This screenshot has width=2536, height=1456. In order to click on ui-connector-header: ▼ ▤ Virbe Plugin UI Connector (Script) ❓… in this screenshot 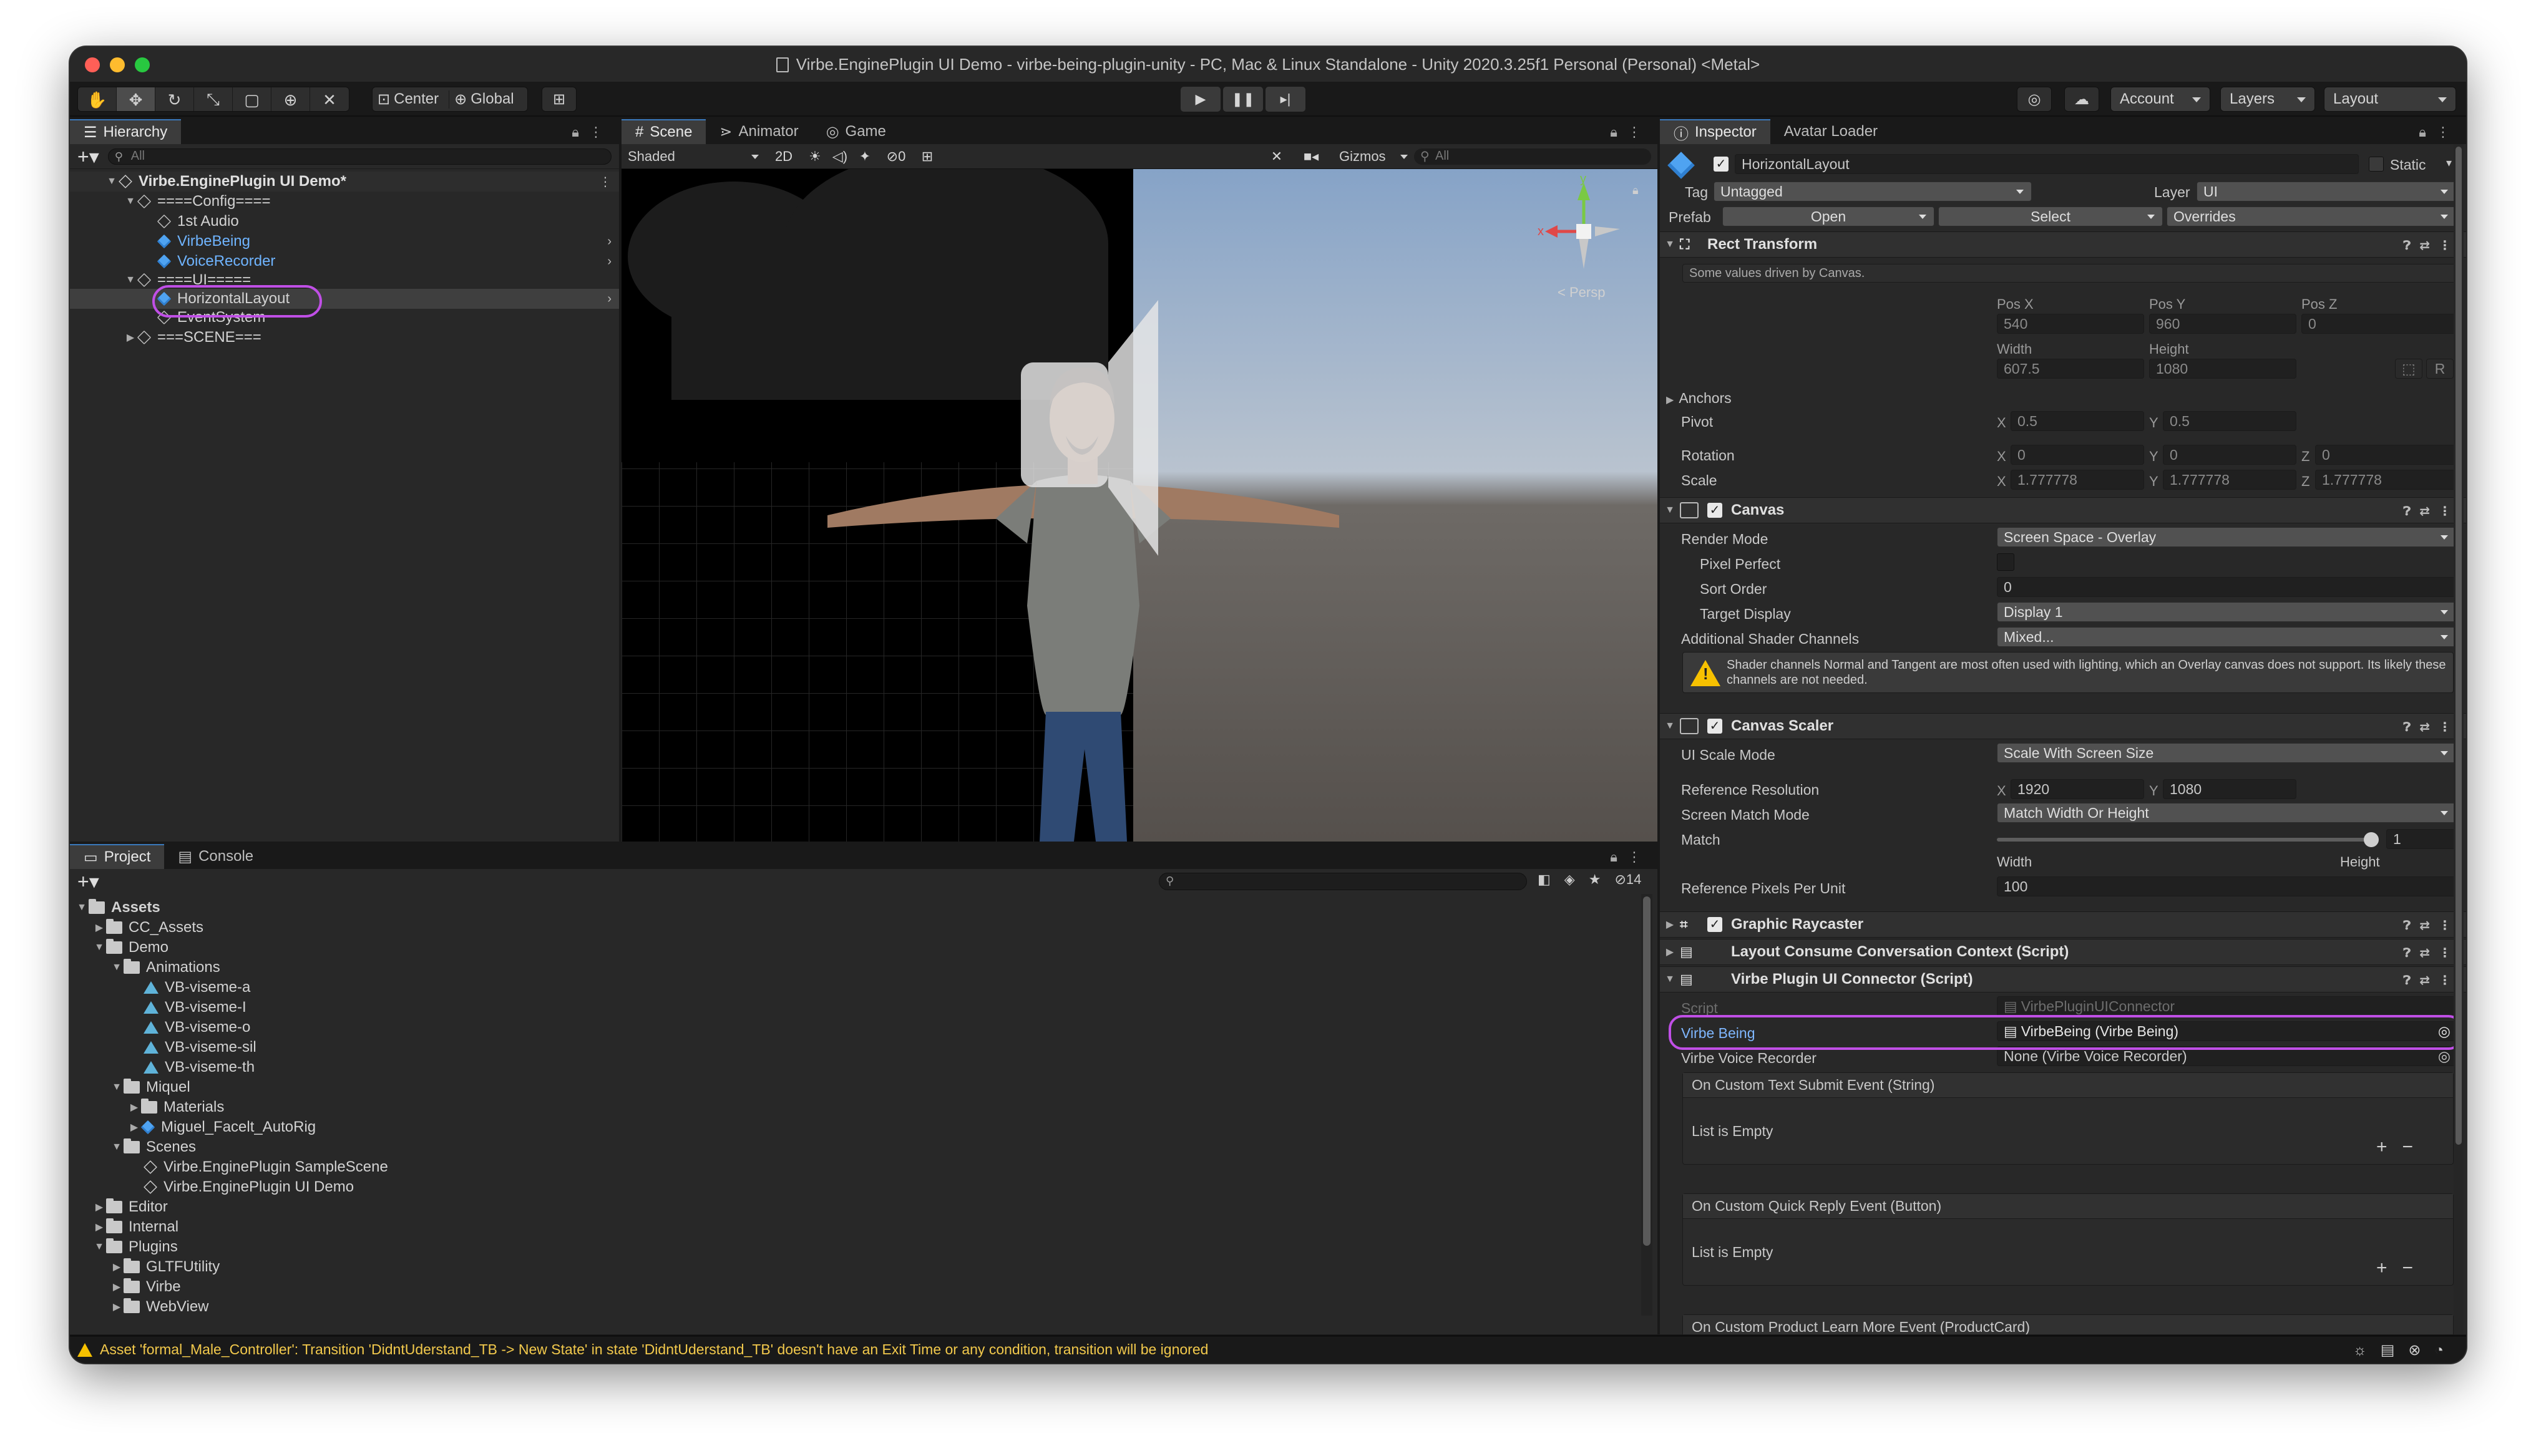, I will do `click(2063, 980)`.